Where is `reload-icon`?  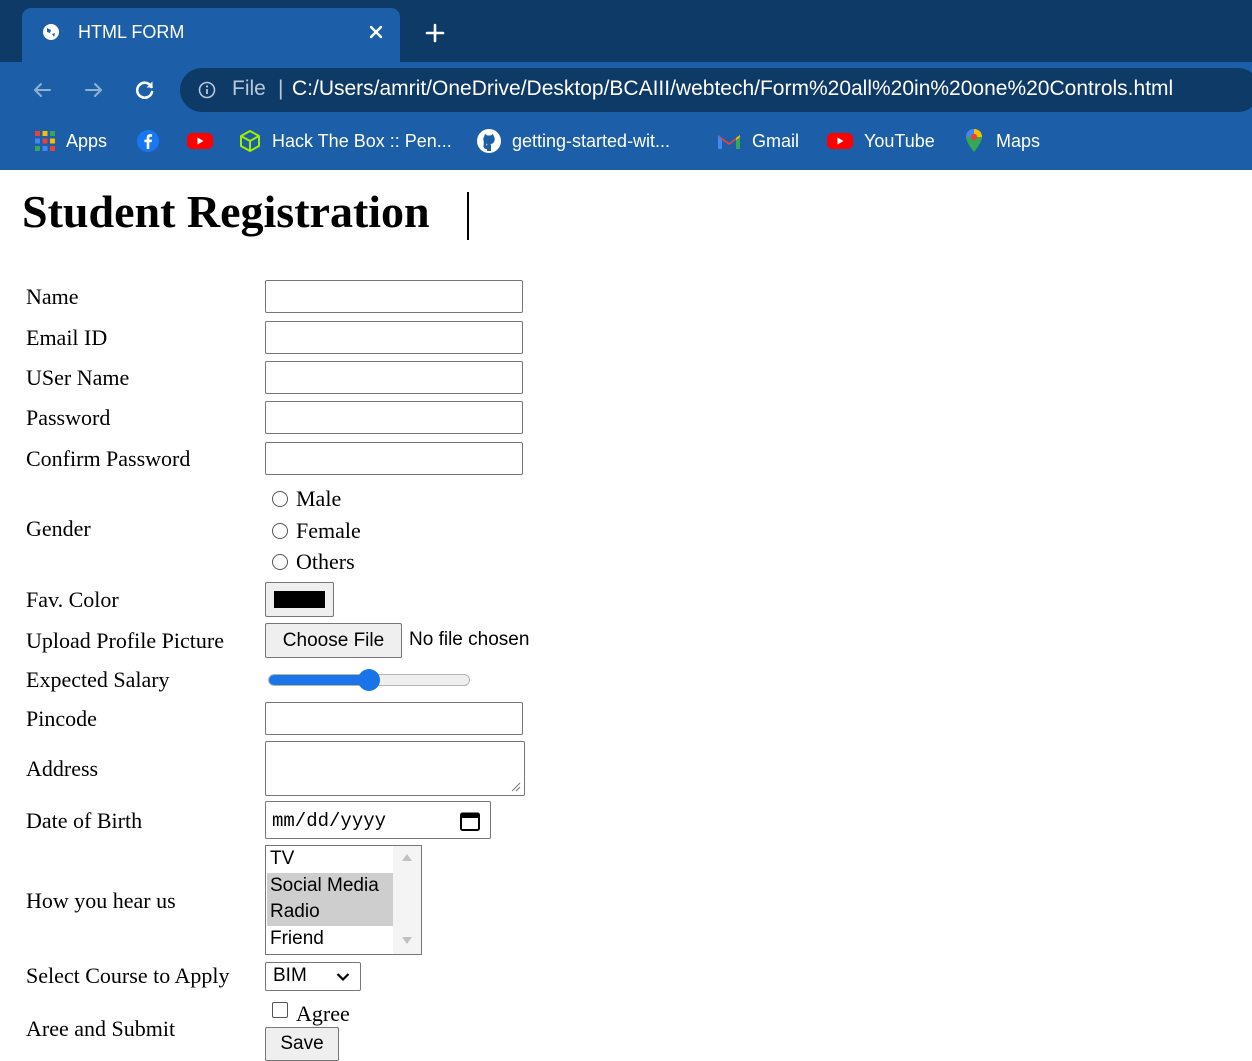
reload-icon is located at coordinates (145, 90).